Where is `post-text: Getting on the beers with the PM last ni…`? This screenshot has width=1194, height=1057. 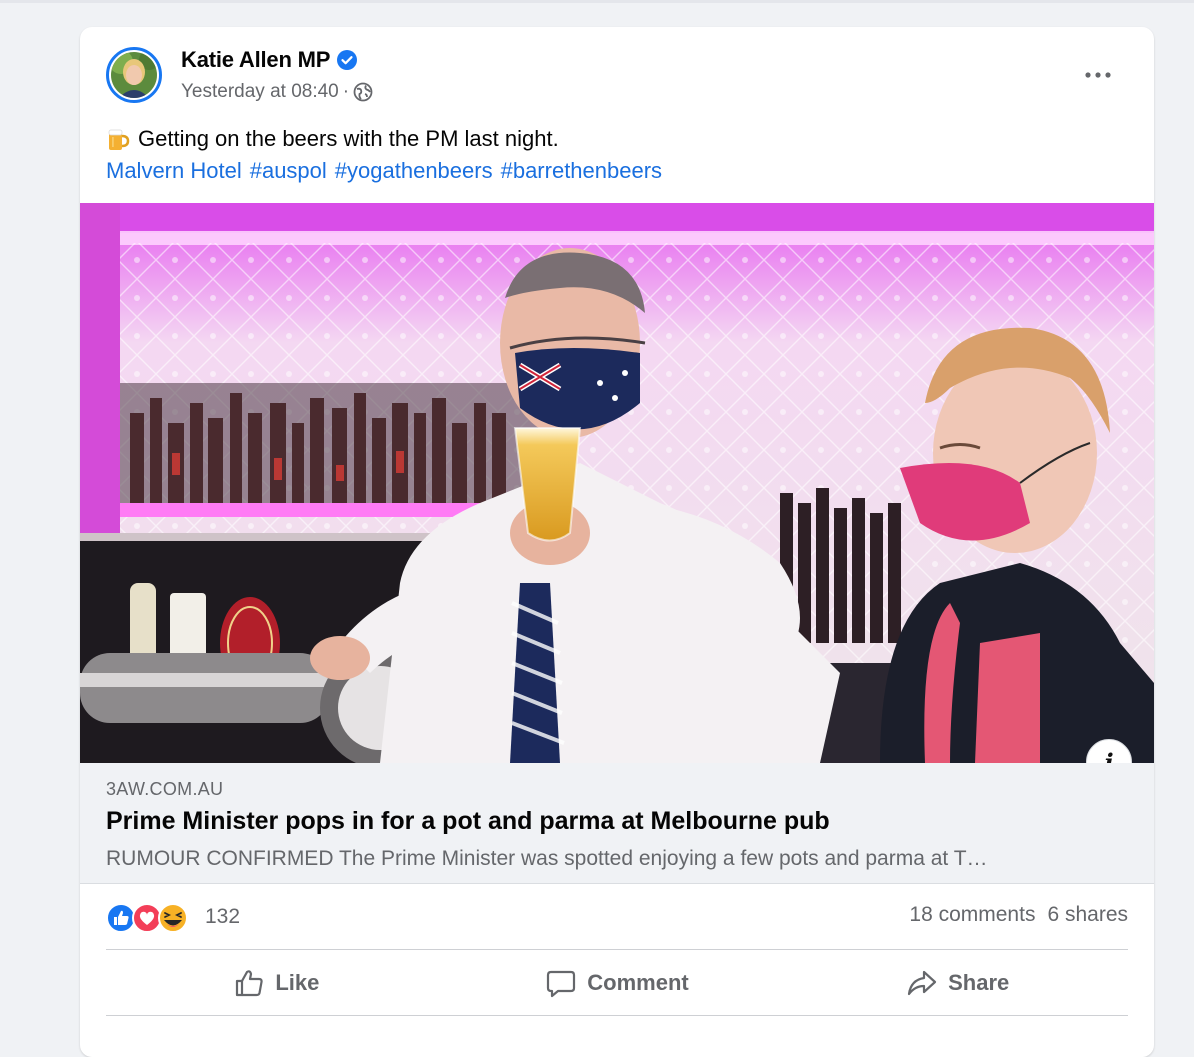
post-text: Getting on the beers with the PM last ni… is located at coordinates (384, 155).